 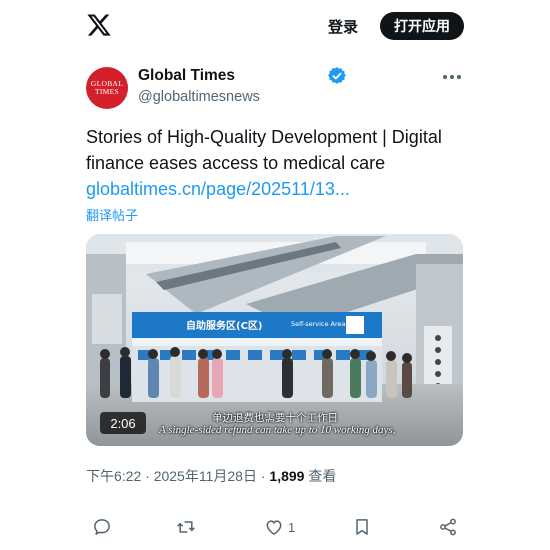 I want to click on author-handle: @globaltimesnews, so click(x=199, y=97).